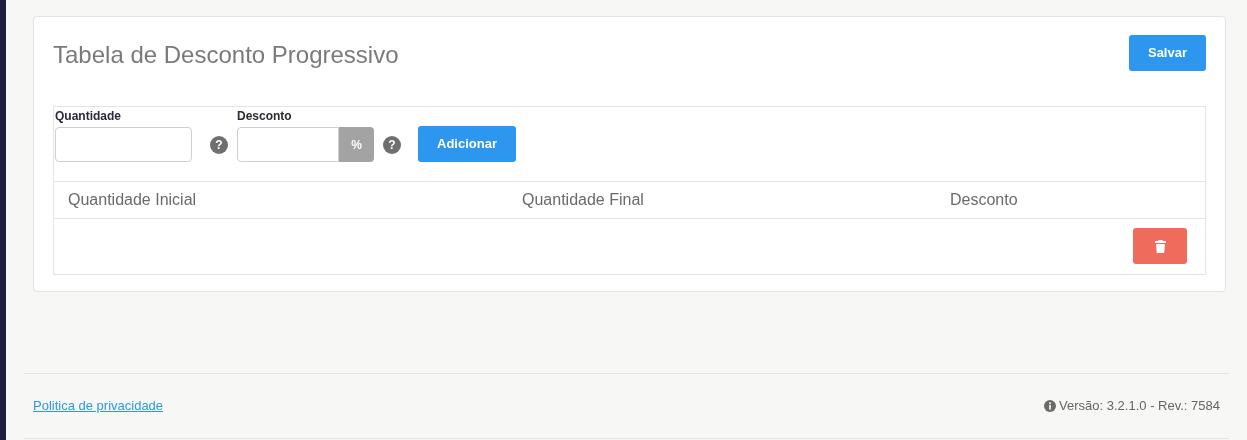 This screenshot has width=1247, height=440. Describe the element at coordinates (288, 144) in the screenshot. I see `discount-field` at that location.